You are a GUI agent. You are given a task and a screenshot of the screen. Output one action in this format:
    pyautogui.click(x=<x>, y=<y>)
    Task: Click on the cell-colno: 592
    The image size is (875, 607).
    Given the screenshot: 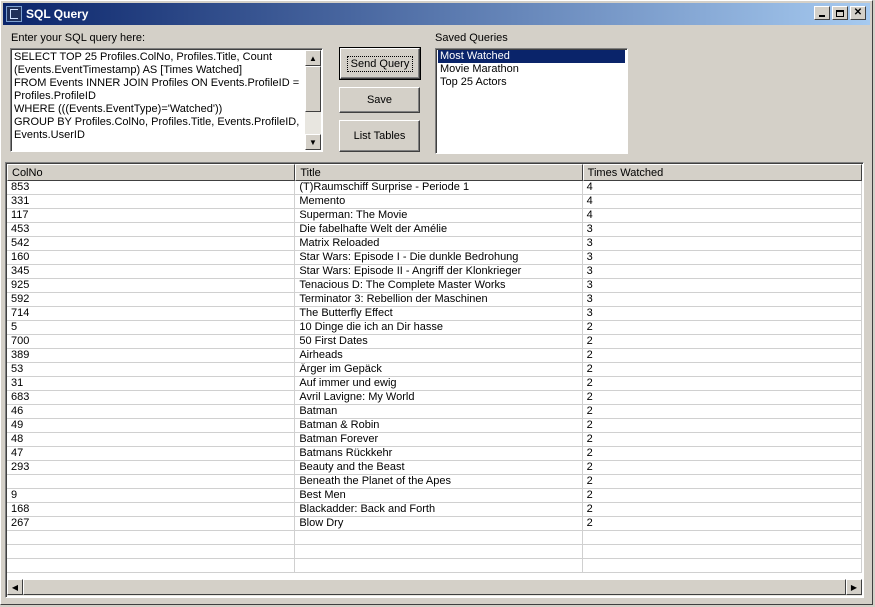 What is the action you would take?
    pyautogui.click(x=151, y=300)
    